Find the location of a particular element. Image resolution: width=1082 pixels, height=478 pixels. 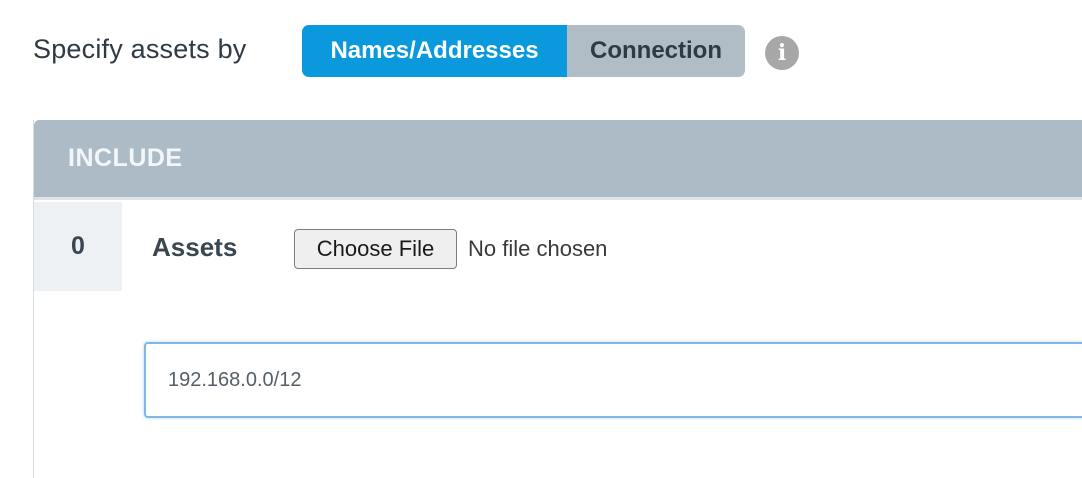

choose-file-button: Choose File is located at coordinates (375, 249).